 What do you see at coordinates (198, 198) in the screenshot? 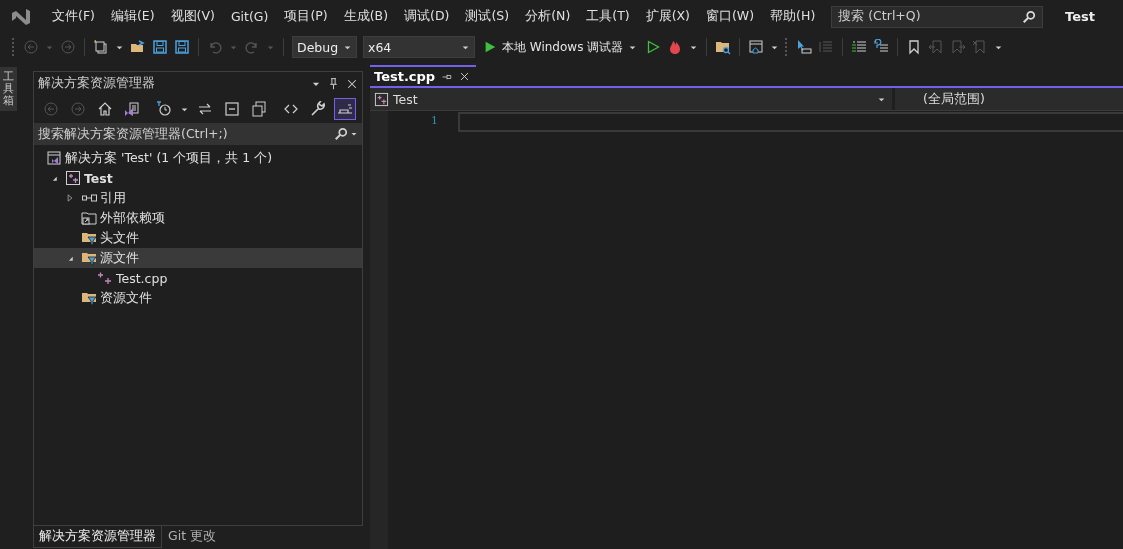
I see `tree-item: 引用` at bounding box center [198, 198].